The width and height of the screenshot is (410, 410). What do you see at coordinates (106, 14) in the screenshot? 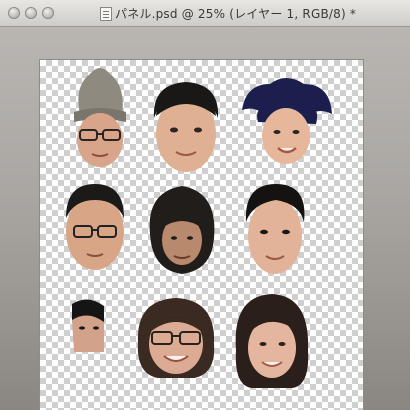
I see `document-icon` at bounding box center [106, 14].